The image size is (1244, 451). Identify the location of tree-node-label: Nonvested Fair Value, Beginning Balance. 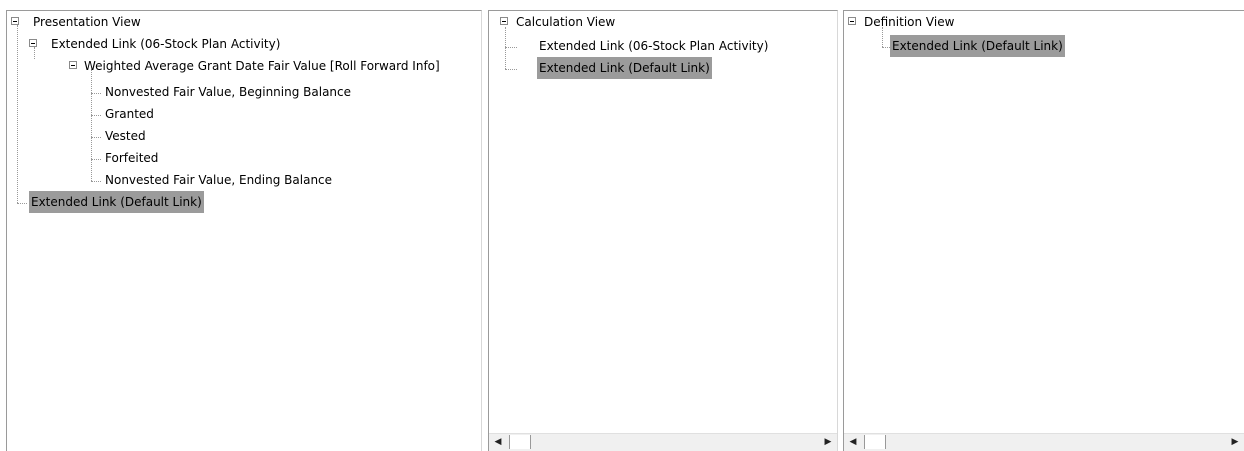
(228, 92).